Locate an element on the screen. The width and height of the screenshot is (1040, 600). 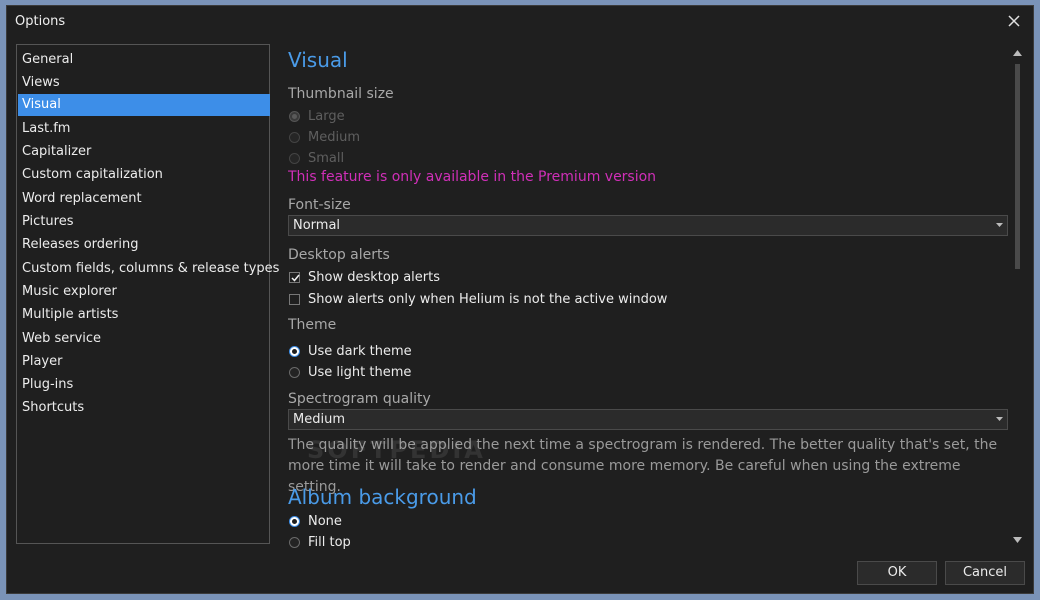
thumbnail-large-radio: Large is located at coordinates (316, 116).